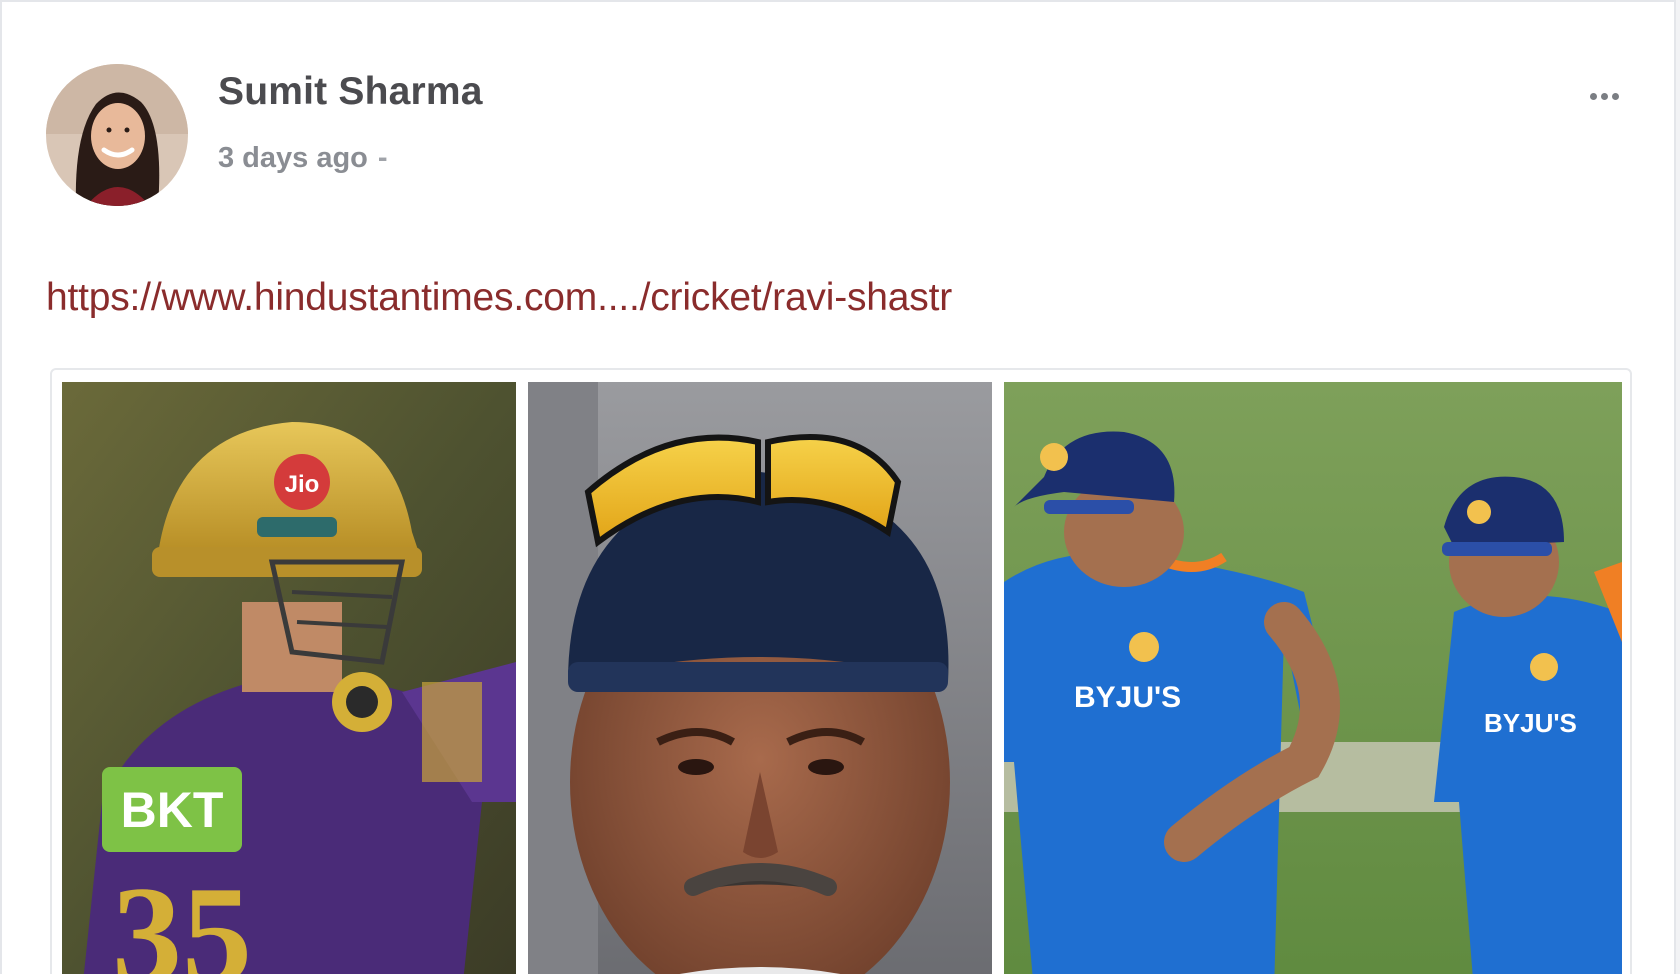  I want to click on author-avatar, so click(117, 135).